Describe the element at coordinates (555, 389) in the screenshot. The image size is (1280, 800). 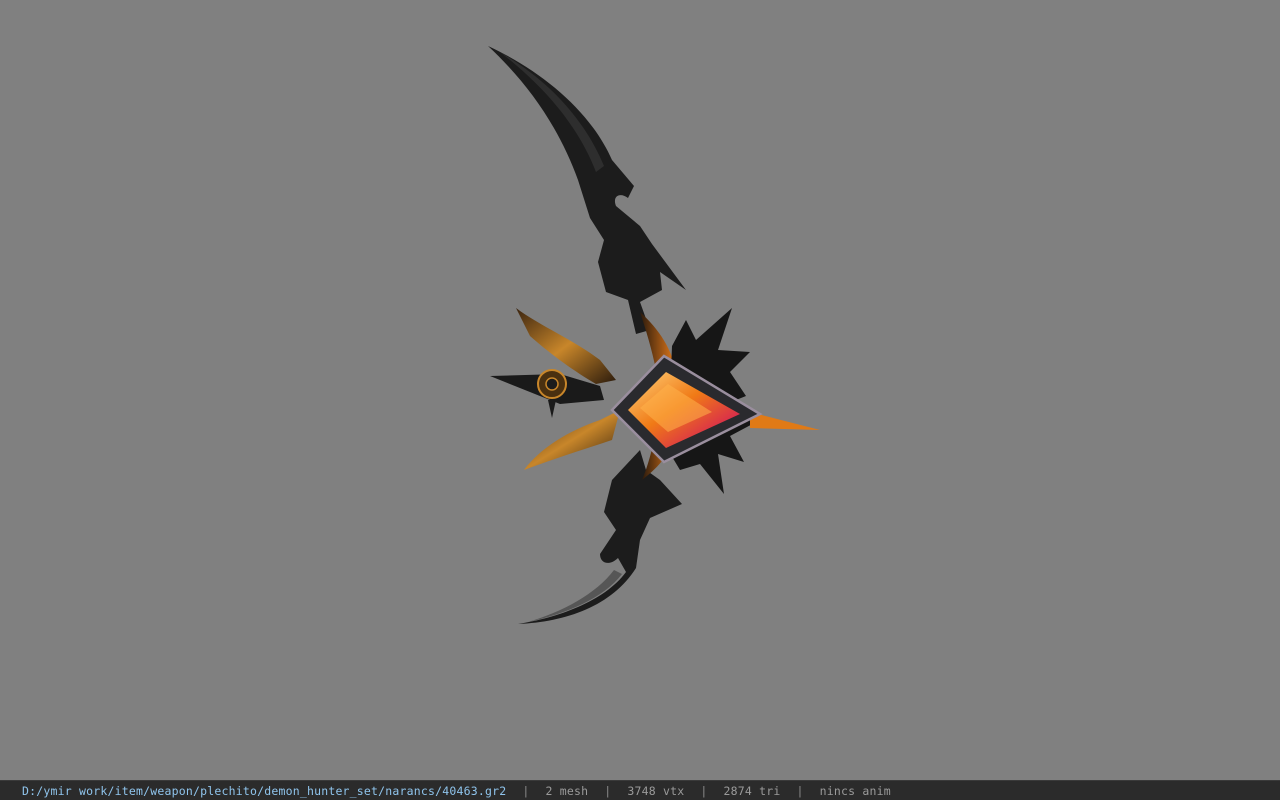
I see `rear-fins` at that location.